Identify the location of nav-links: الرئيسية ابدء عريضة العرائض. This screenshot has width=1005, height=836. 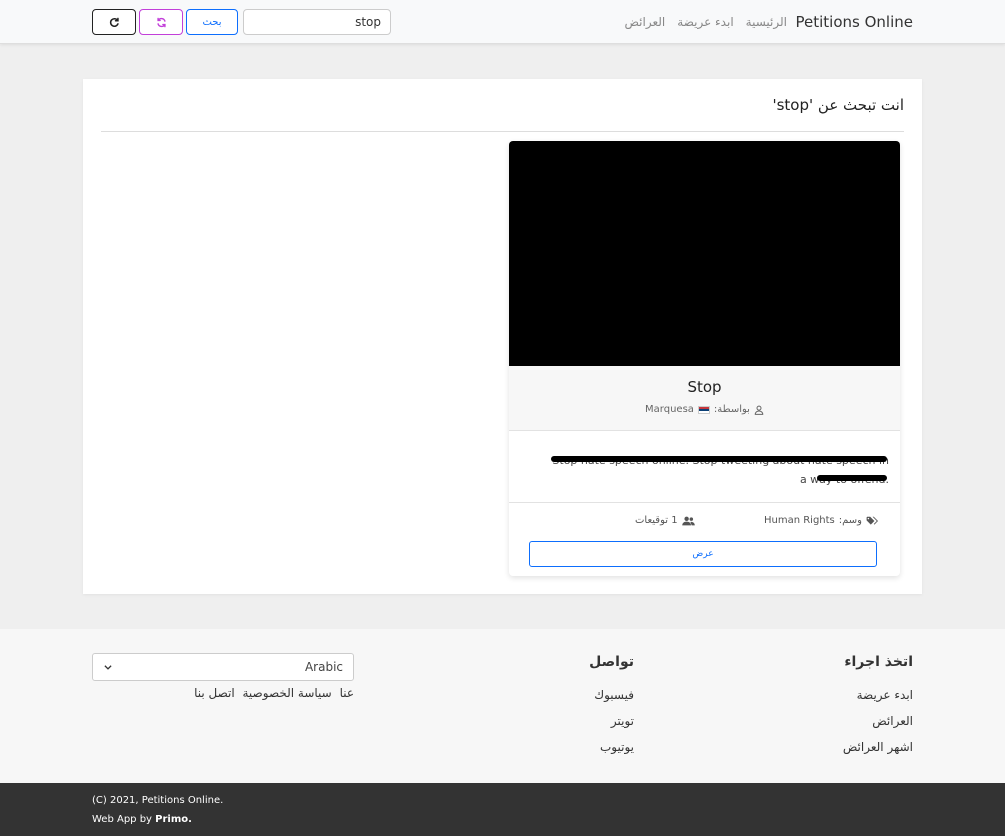
(705, 22).